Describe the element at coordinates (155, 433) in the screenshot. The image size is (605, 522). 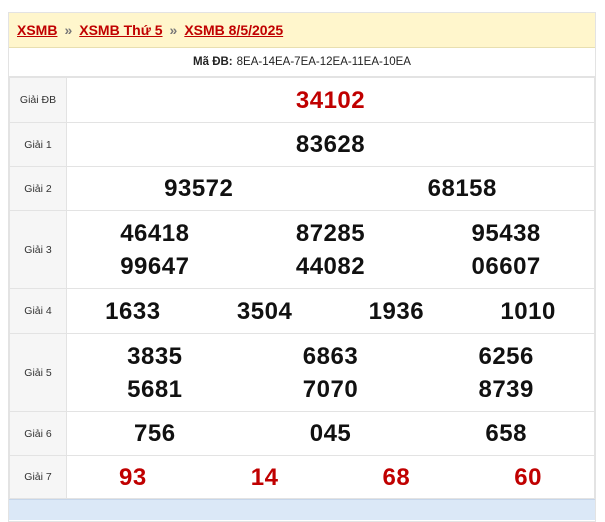
I see `prize-number: 756` at that location.